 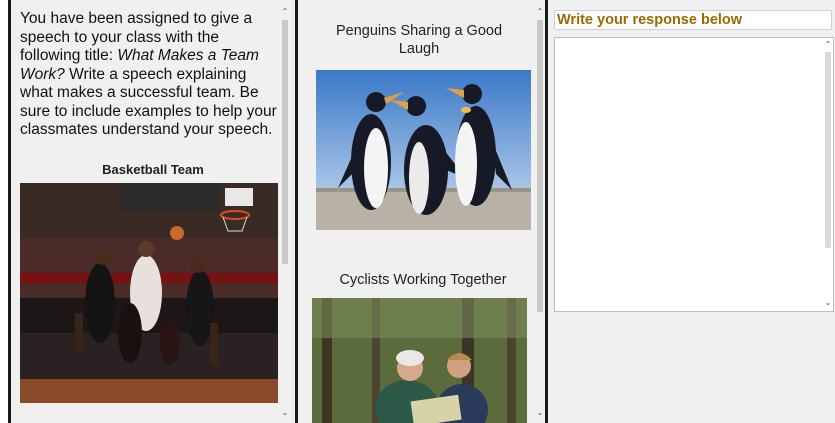 What do you see at coordinates (419, 360) in the screenshot?
I see `cyclists-image` at bounding box center [419, 360].